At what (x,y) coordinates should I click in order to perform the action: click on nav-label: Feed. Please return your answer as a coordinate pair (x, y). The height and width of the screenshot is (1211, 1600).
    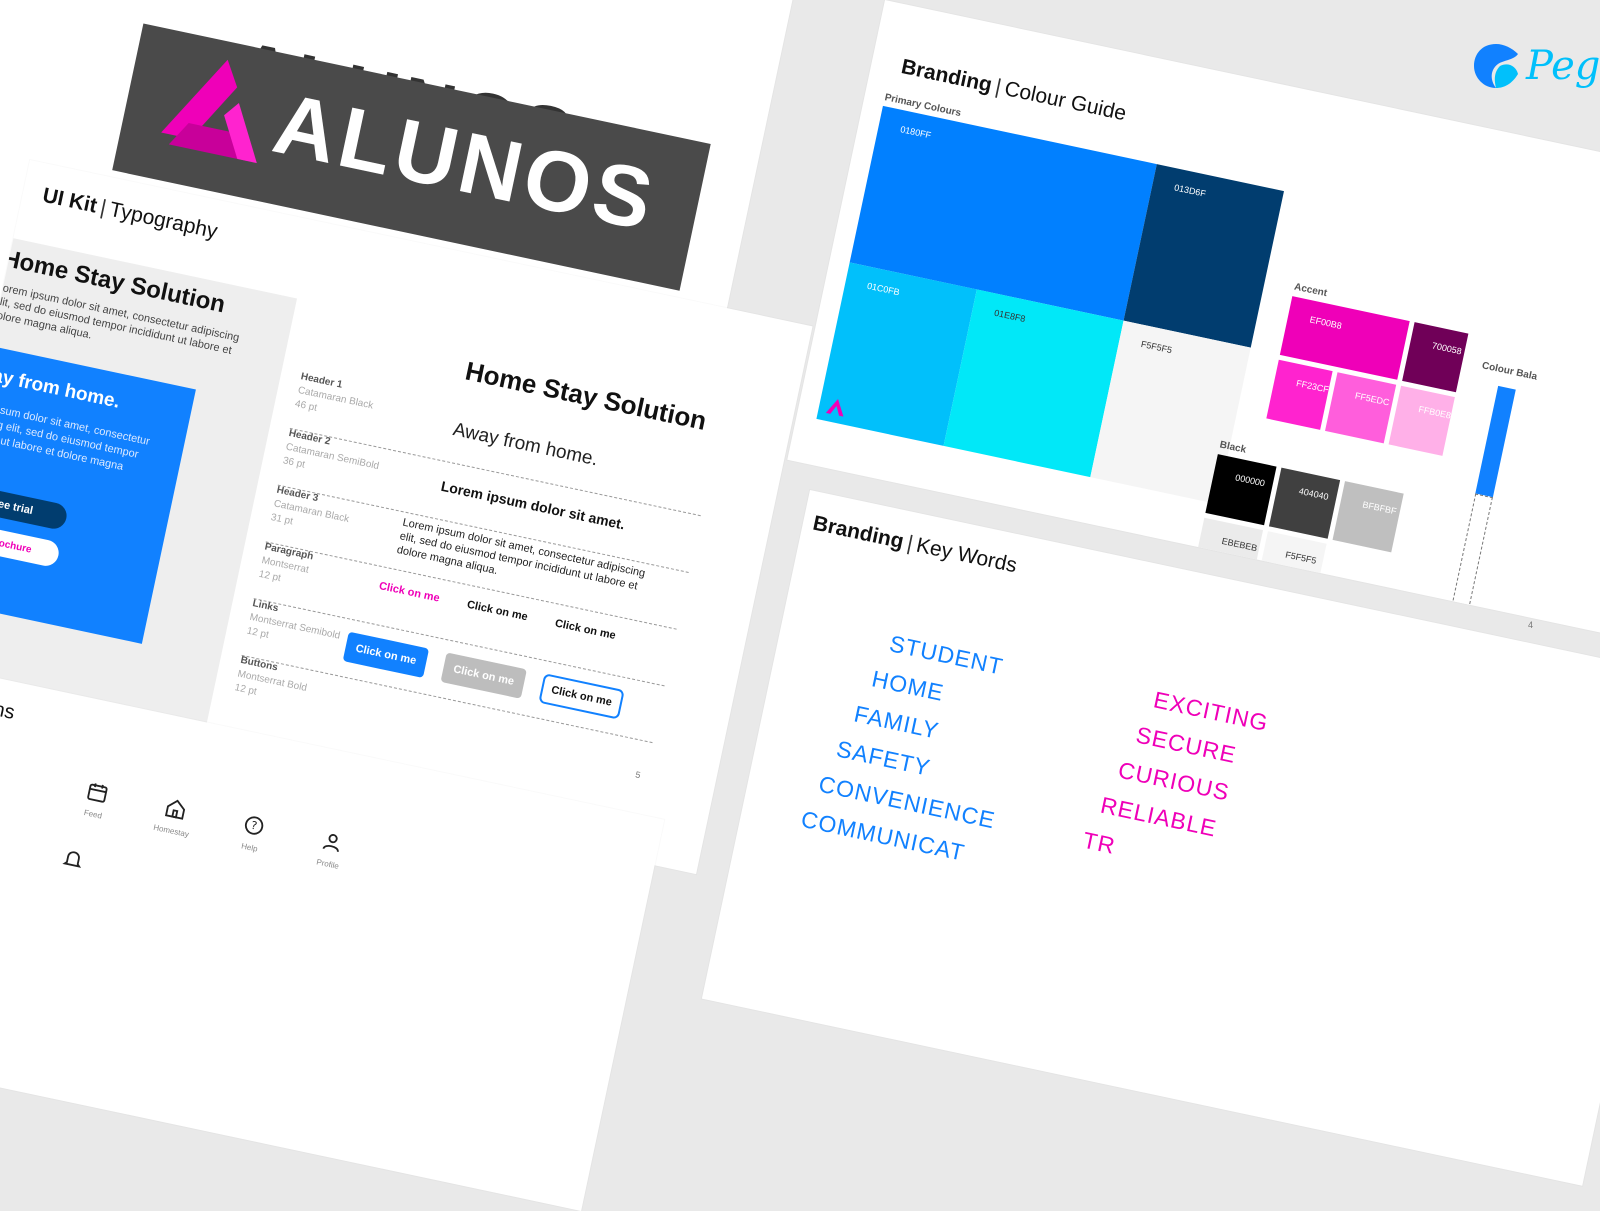
    Looking at the image, I should click on (93, 814).